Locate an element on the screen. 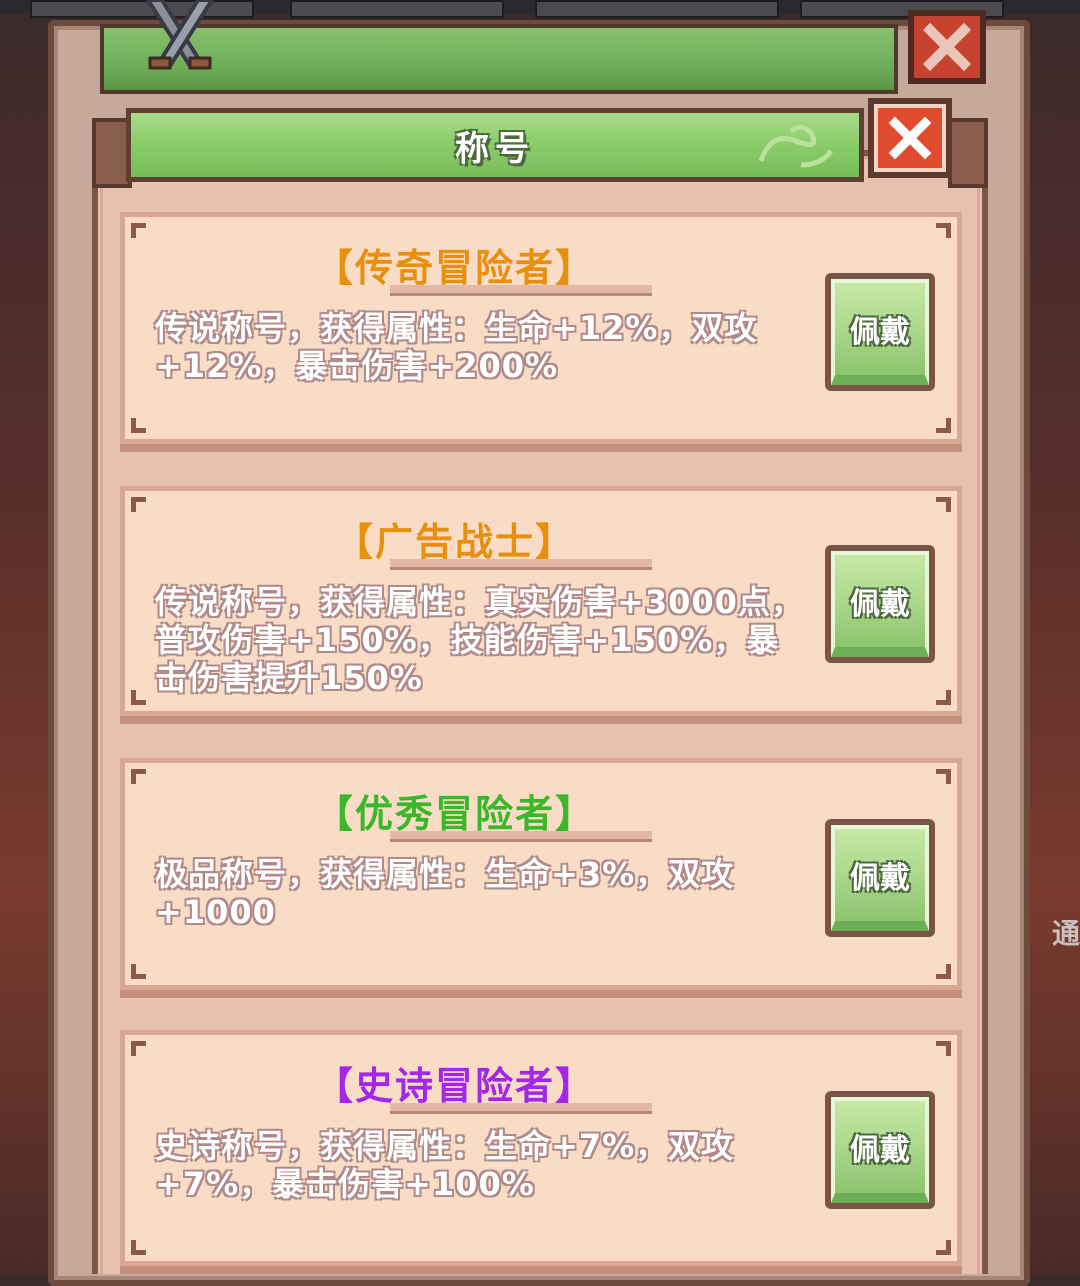 This screenshot has width=1080, height=1286. title-name: 【广告战士】 is located at coordinates (455, 540).